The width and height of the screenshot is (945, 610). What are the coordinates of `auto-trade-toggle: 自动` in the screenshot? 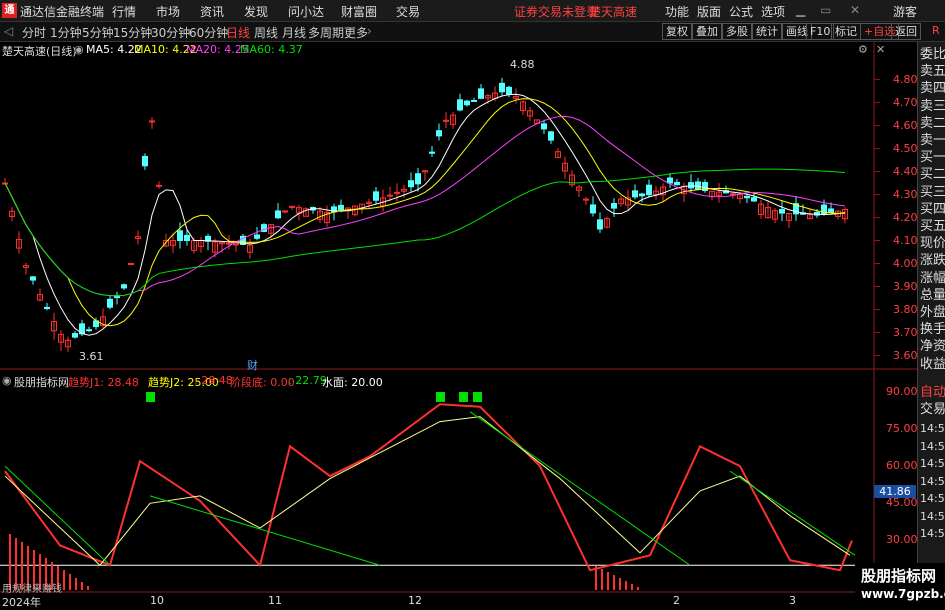 It's located at (932, 392).